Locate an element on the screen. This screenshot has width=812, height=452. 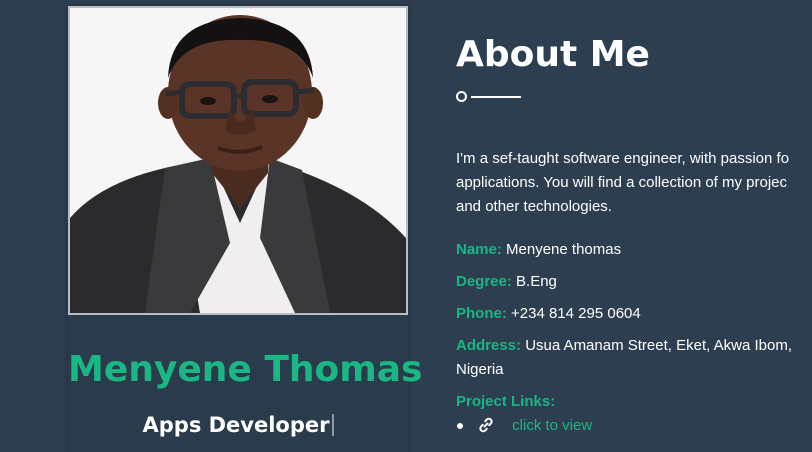
title-divider is located at coordinates (491, 97).